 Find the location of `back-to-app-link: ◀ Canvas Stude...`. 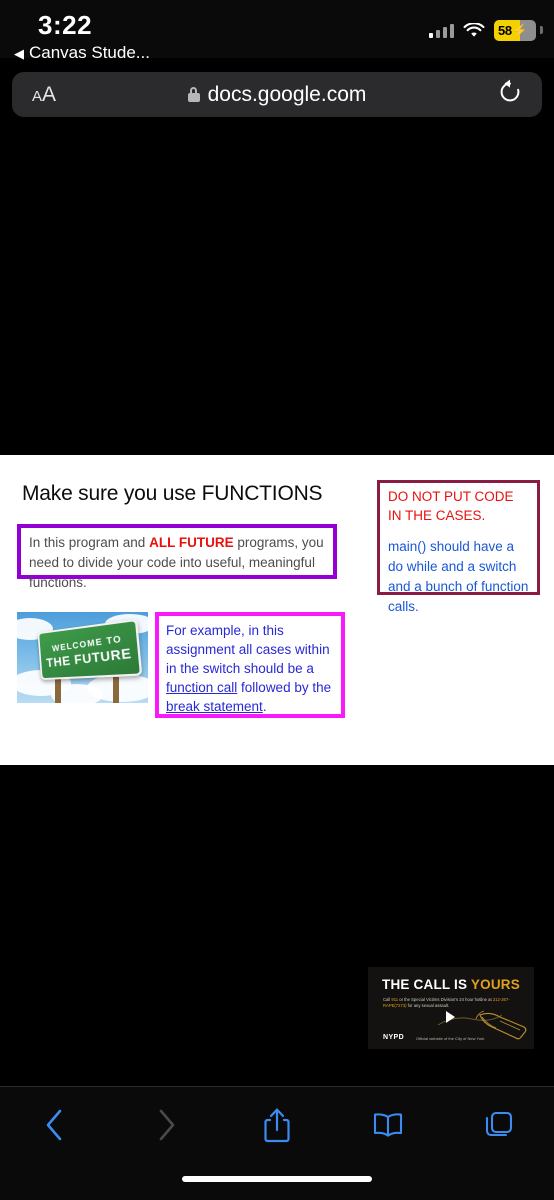

back-to-app-link: ◀ Canvas Stude... is located at coordinates (277, 53).